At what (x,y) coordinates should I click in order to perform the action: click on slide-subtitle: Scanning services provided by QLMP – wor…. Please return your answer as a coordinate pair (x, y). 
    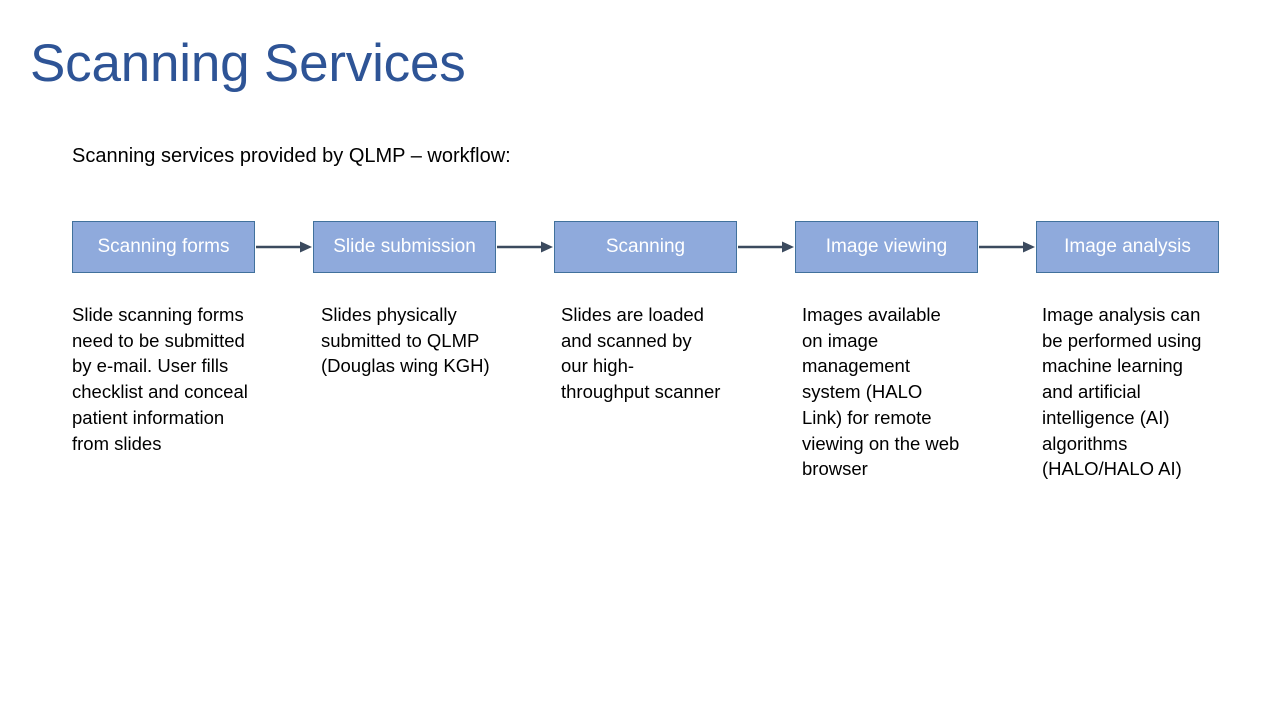
    Looking at the image, I should click on (291, 156).